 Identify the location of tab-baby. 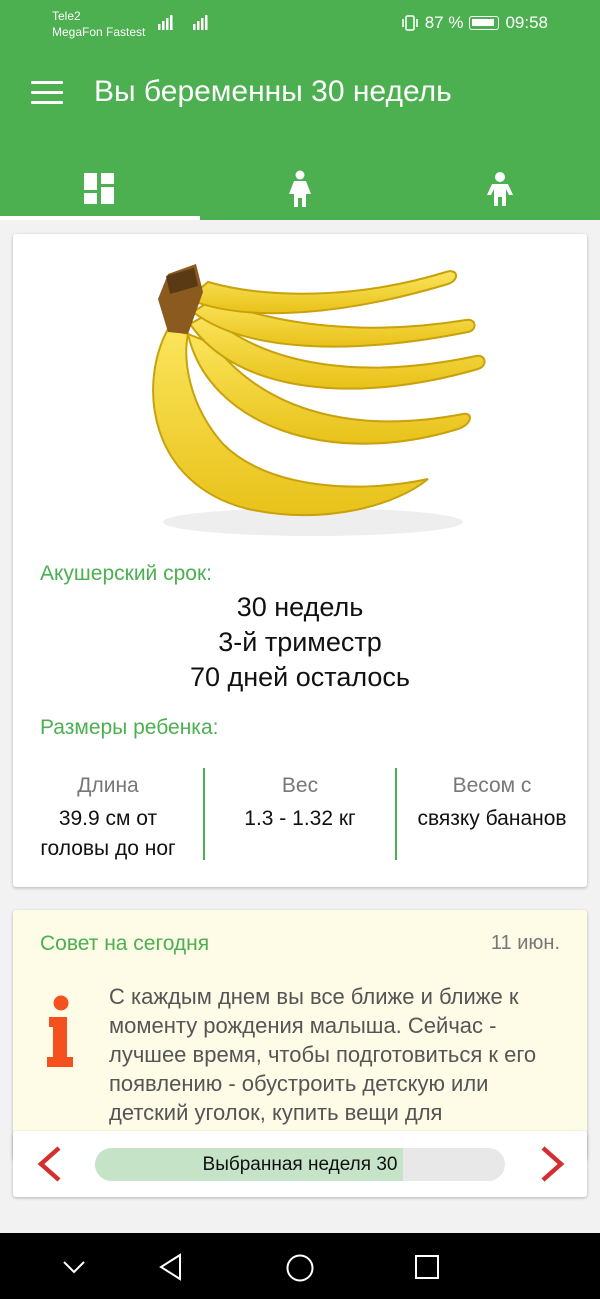
(500, 189).